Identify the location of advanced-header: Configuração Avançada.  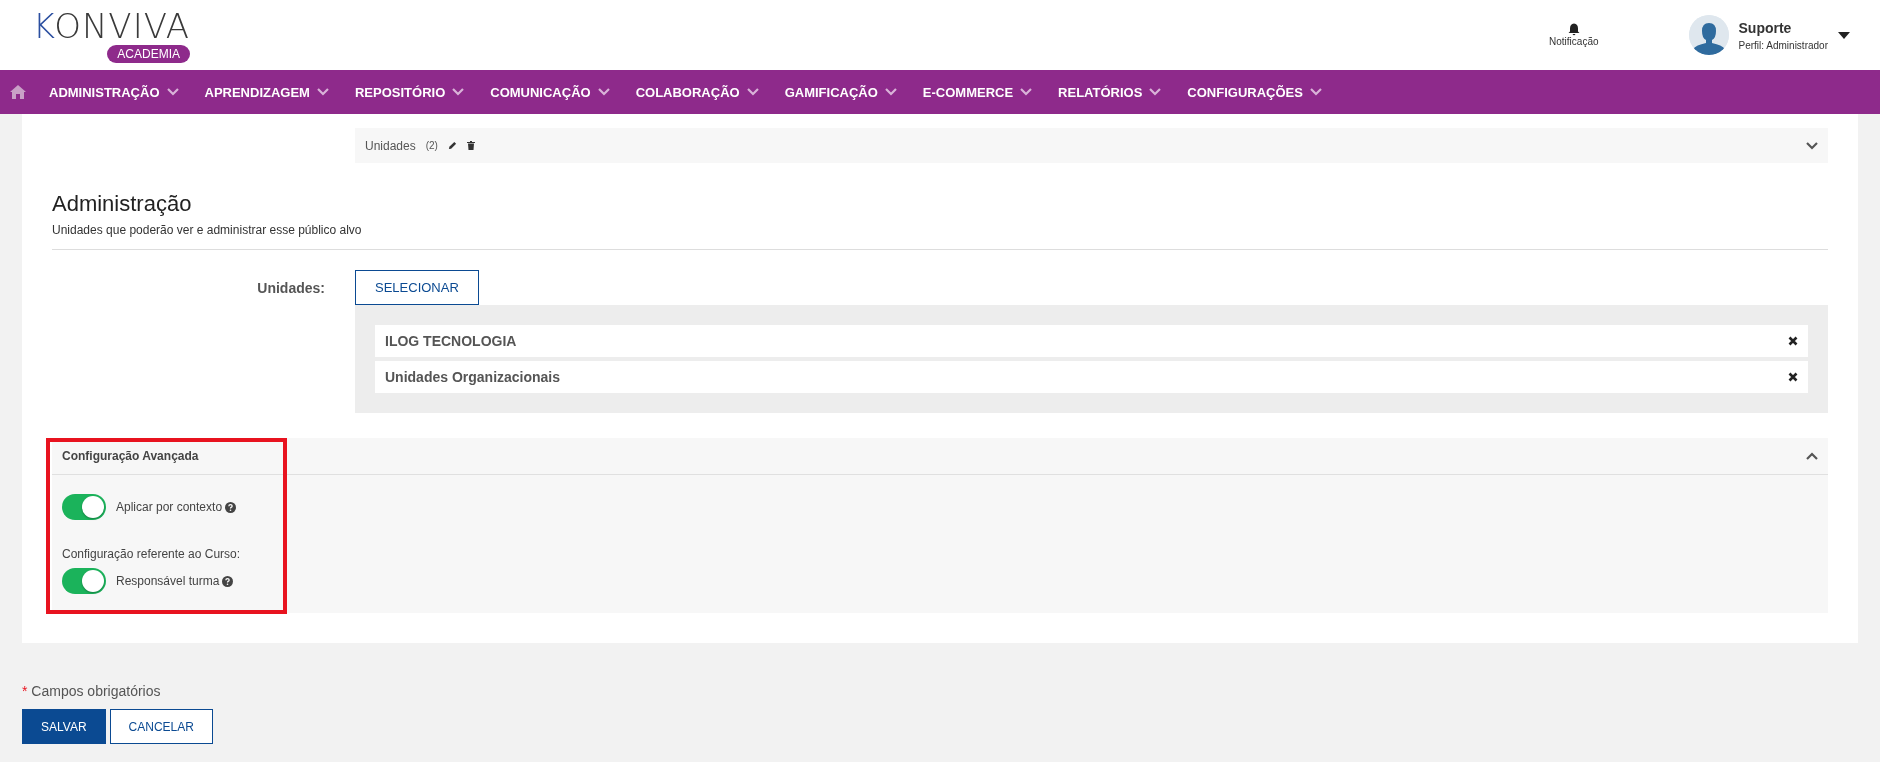
(940, 456).